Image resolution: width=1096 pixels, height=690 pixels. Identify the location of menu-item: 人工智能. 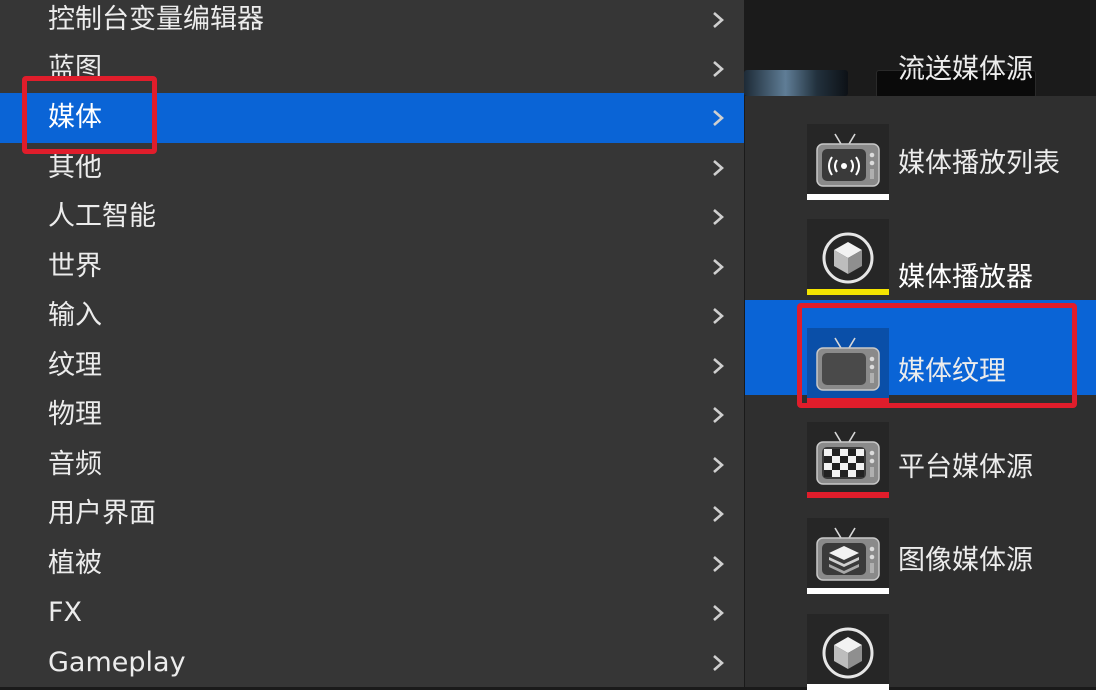
(372, 217).